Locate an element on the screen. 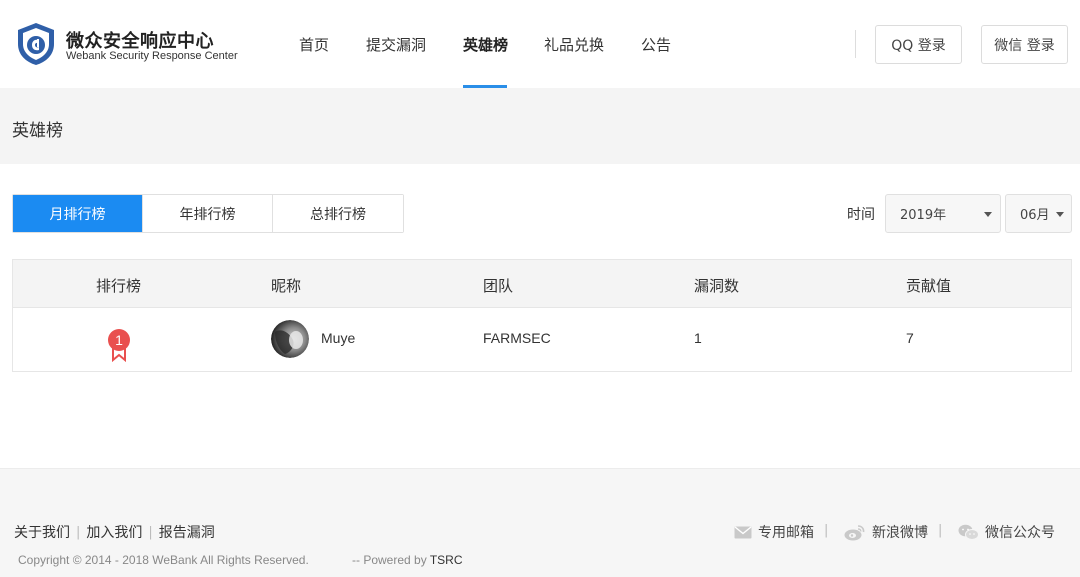 The image size is (1080, 577). table-header: 排行榜 昵称 团队 漏洞数 贡献值 is located at coordinates (542, 284).